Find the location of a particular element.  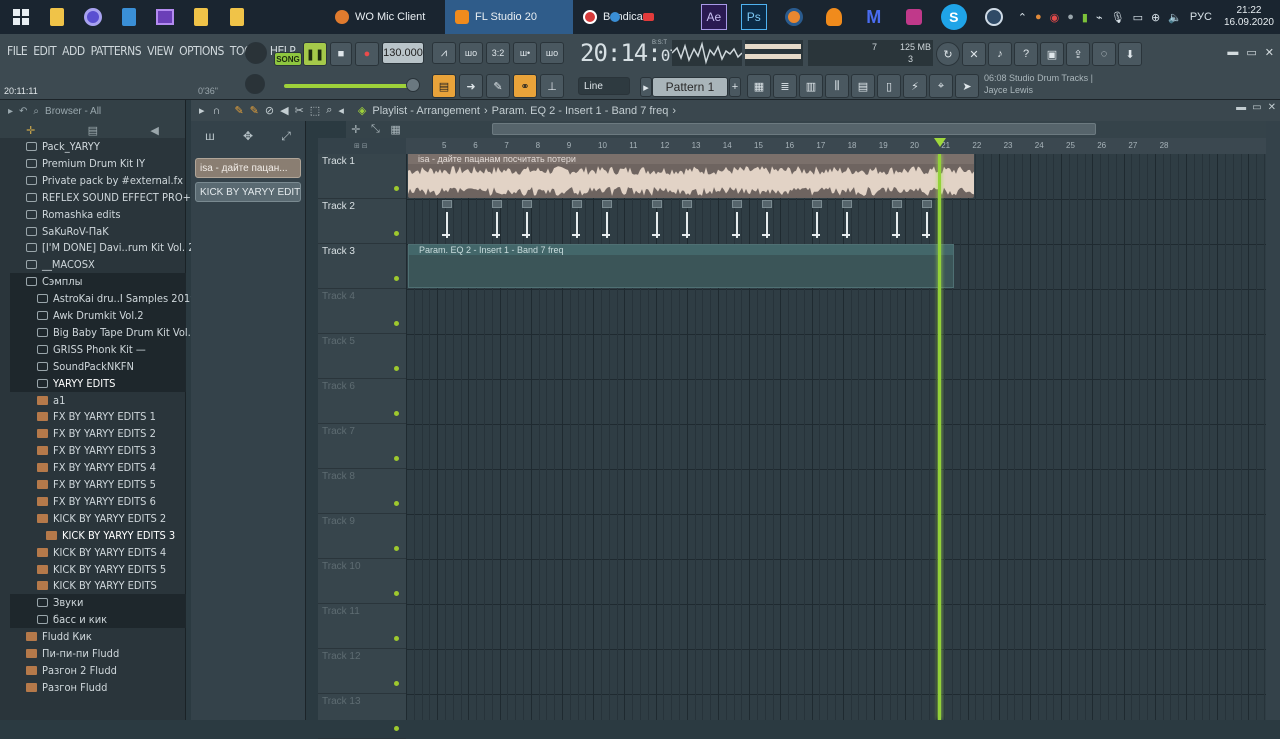

zoom-icon: ⤡ is located at coordinates (375, 129).